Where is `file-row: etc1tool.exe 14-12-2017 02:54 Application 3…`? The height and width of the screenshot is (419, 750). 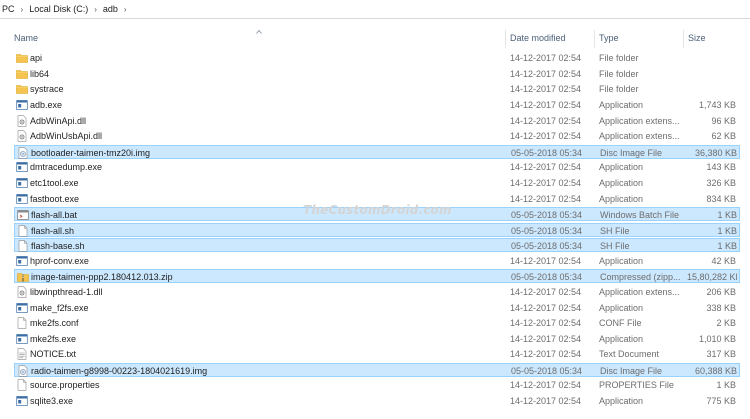
file-row: etc1tool.exe 14-12-2017 02:54 Application 3… is located at coordinates (377, 183).